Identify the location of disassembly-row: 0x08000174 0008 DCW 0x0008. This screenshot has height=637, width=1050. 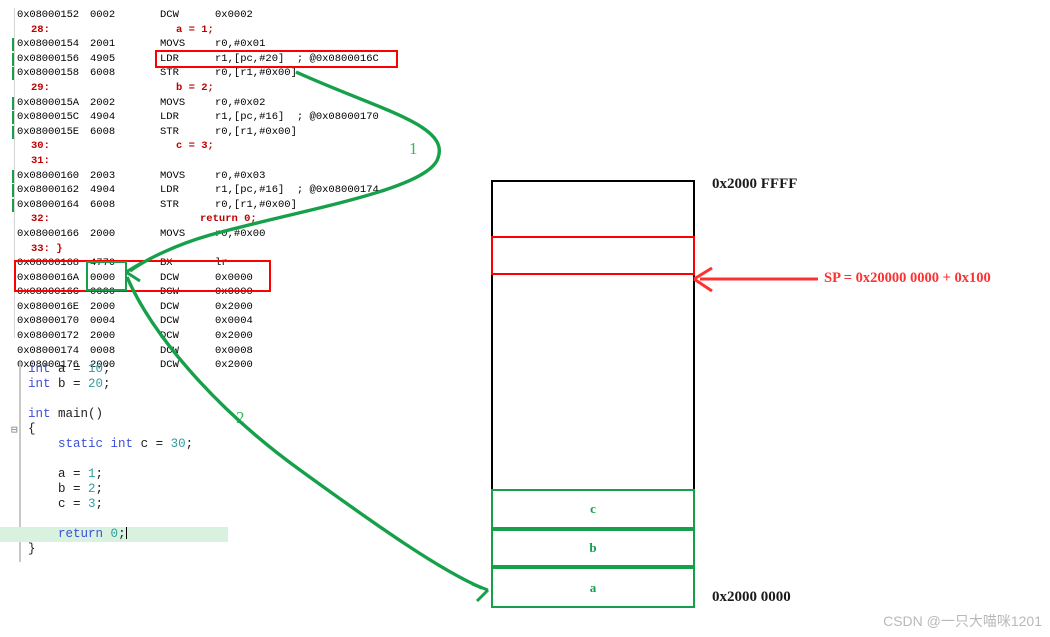
(235, 351).